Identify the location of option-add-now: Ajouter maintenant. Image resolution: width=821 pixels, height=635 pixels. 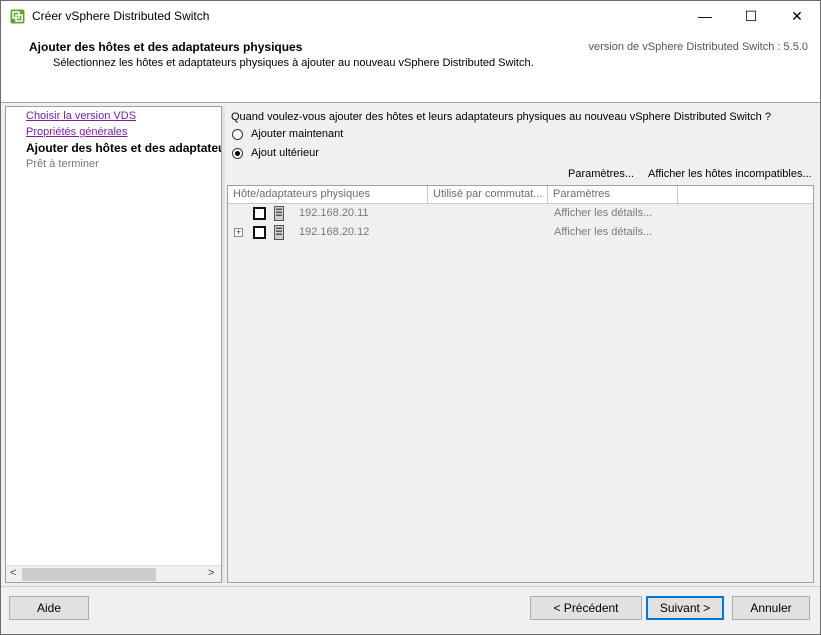
(287, 134).